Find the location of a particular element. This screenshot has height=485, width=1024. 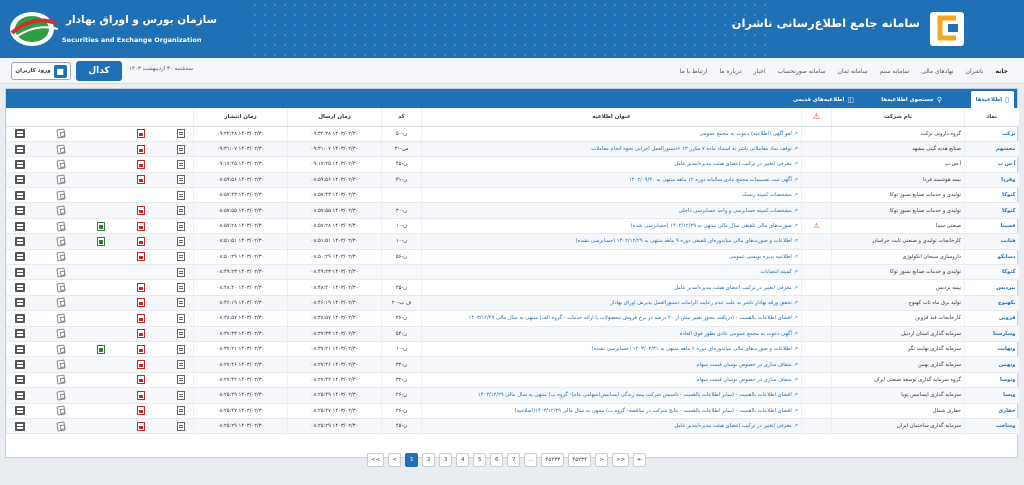

symbol-link: بکهنوج is located at coordinates (991, 303).